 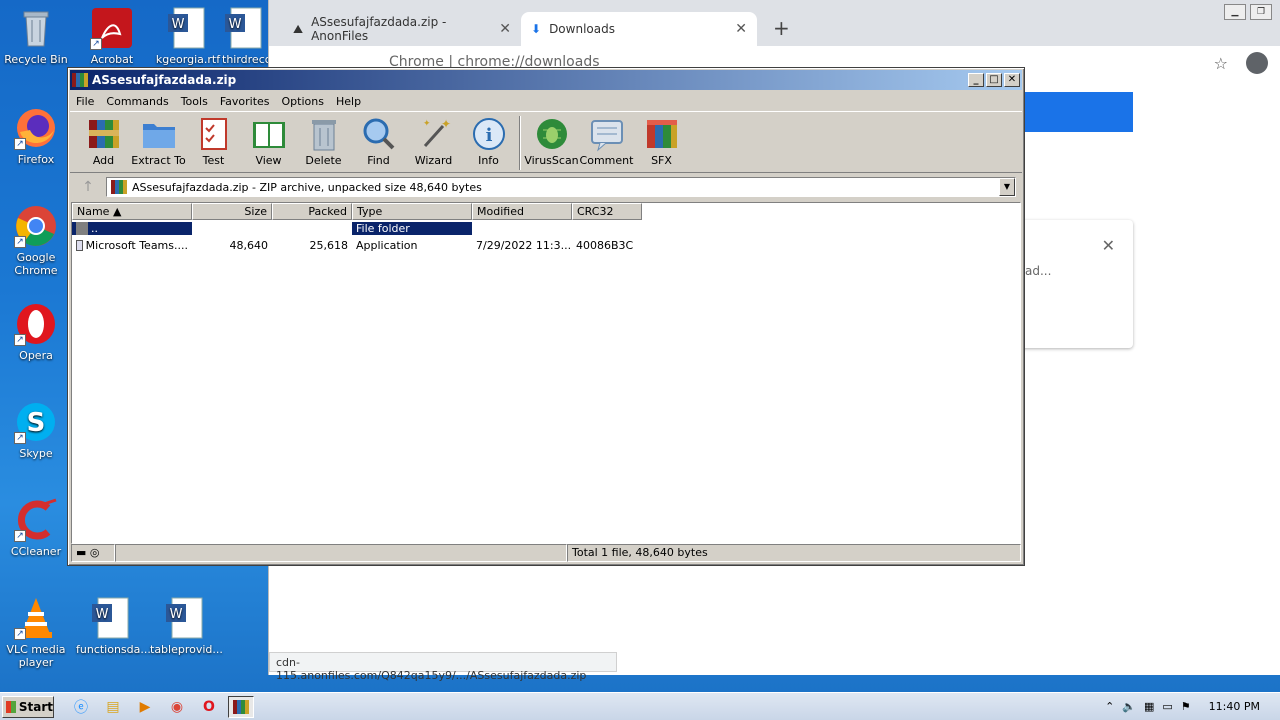 I want to click on tab-downloads: ⬇ Downloads ✕, so click(x=639, y=29).